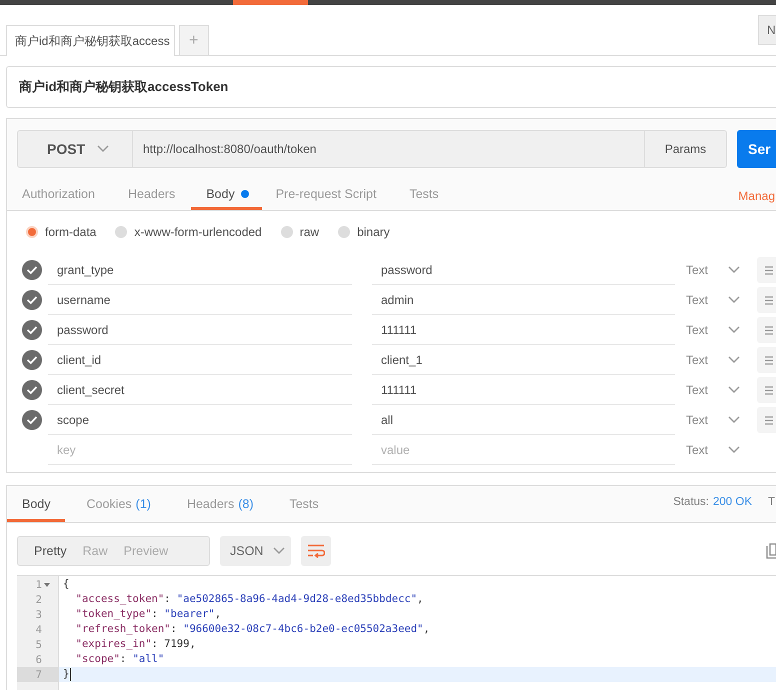 This screenshot has height=690, width=776. I want to click on code-line: "expires_in": 7199,, so click(135, 644).